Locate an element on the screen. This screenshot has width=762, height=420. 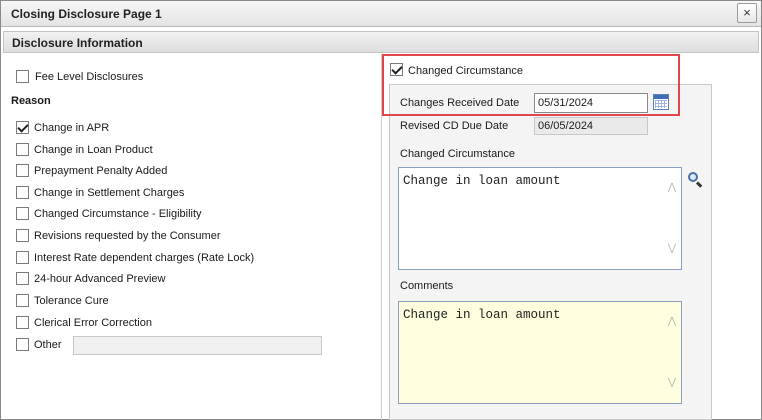
fee-level-disclosures-label: Fee Level Disclosures is located at coordinates (89, 77).